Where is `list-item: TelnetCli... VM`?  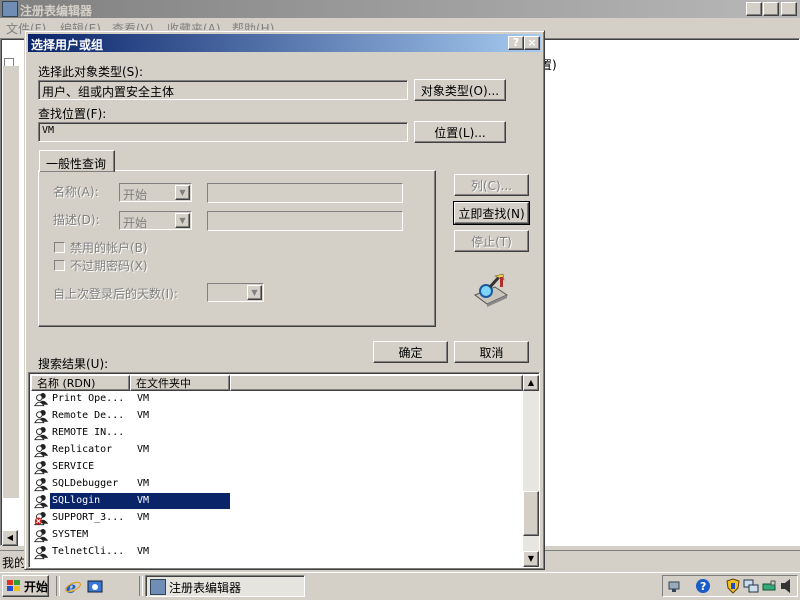
list-item: TelnetCli... VM is located at coordinates (277, 552).